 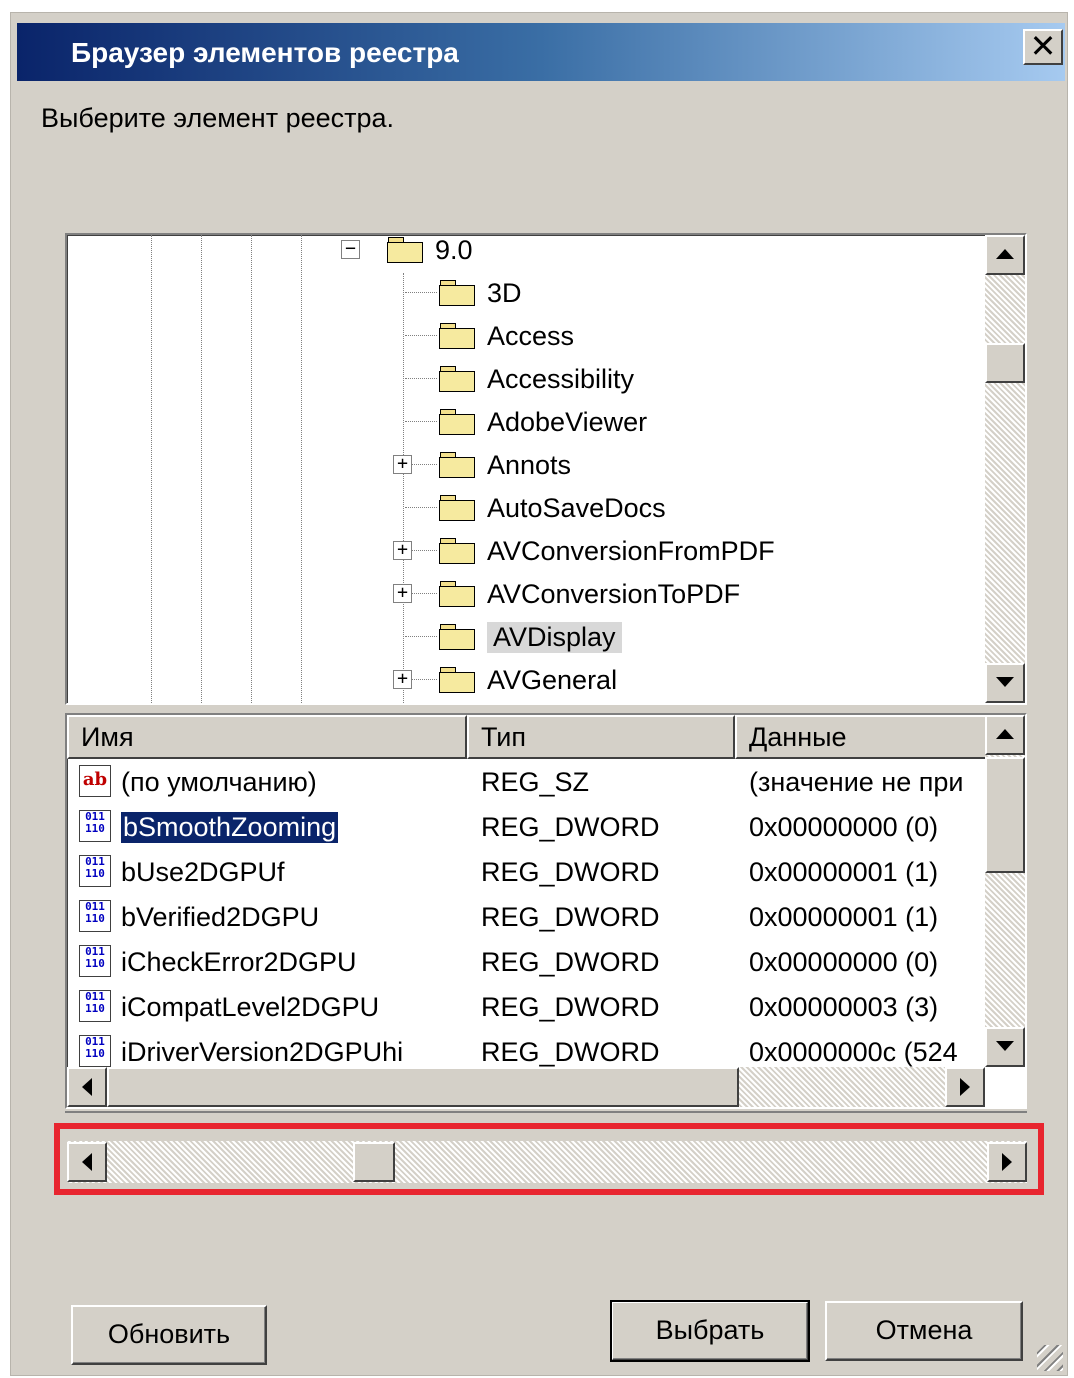 I want to click on tree-item: Accessibility, so click(x=536, y=379).